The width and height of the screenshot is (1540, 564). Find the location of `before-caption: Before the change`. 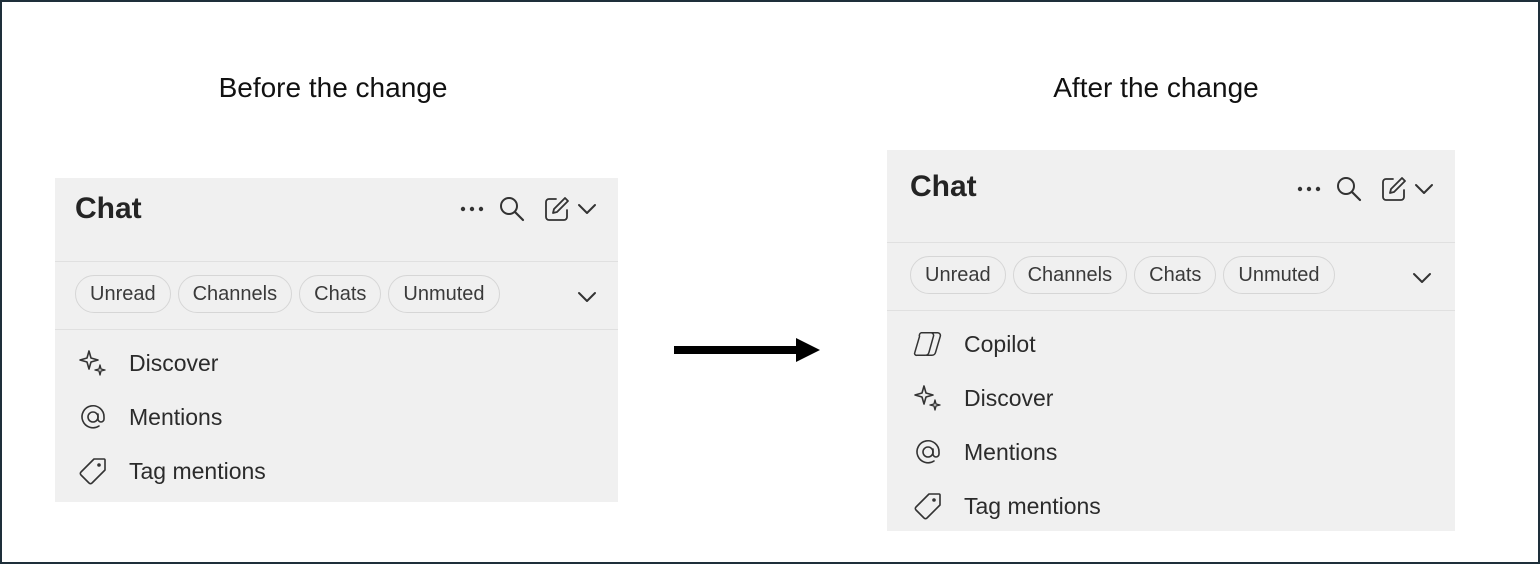

before-caption: Before the change is located at coordinates (333, 87).